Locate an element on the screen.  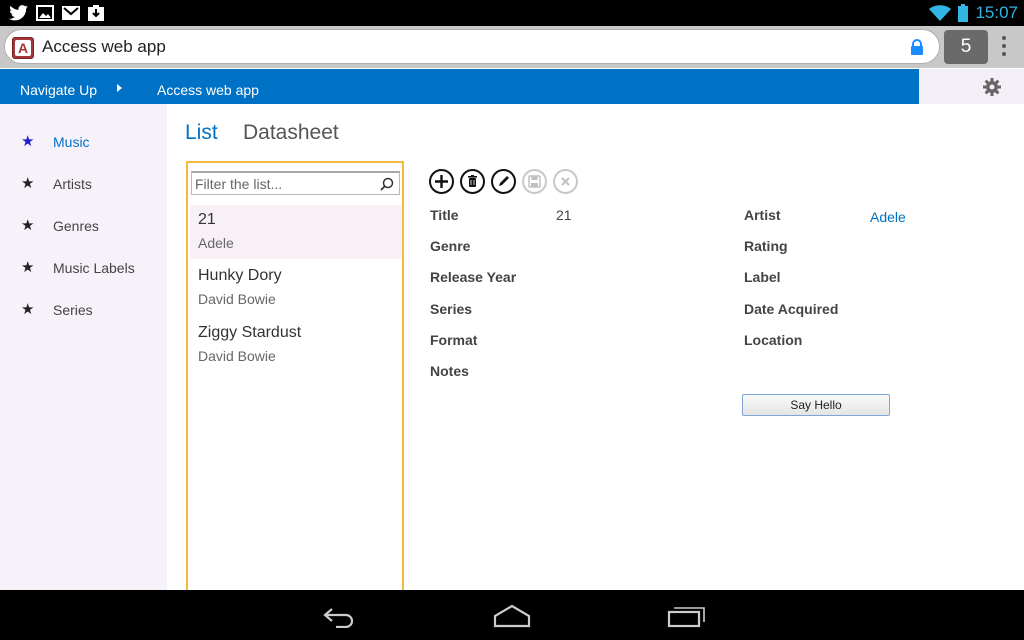
sidebar-item-genres: ★ Genres is located at coordinates (83, 225).